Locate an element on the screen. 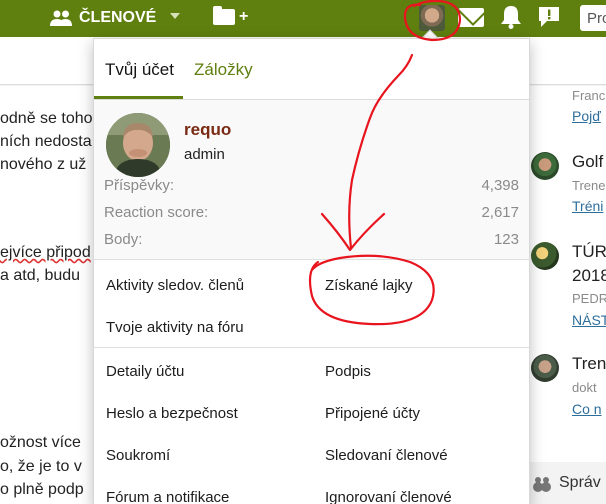 This screenshot has width=606, height=504. avatar-photo is located at coordinates (138, 145).